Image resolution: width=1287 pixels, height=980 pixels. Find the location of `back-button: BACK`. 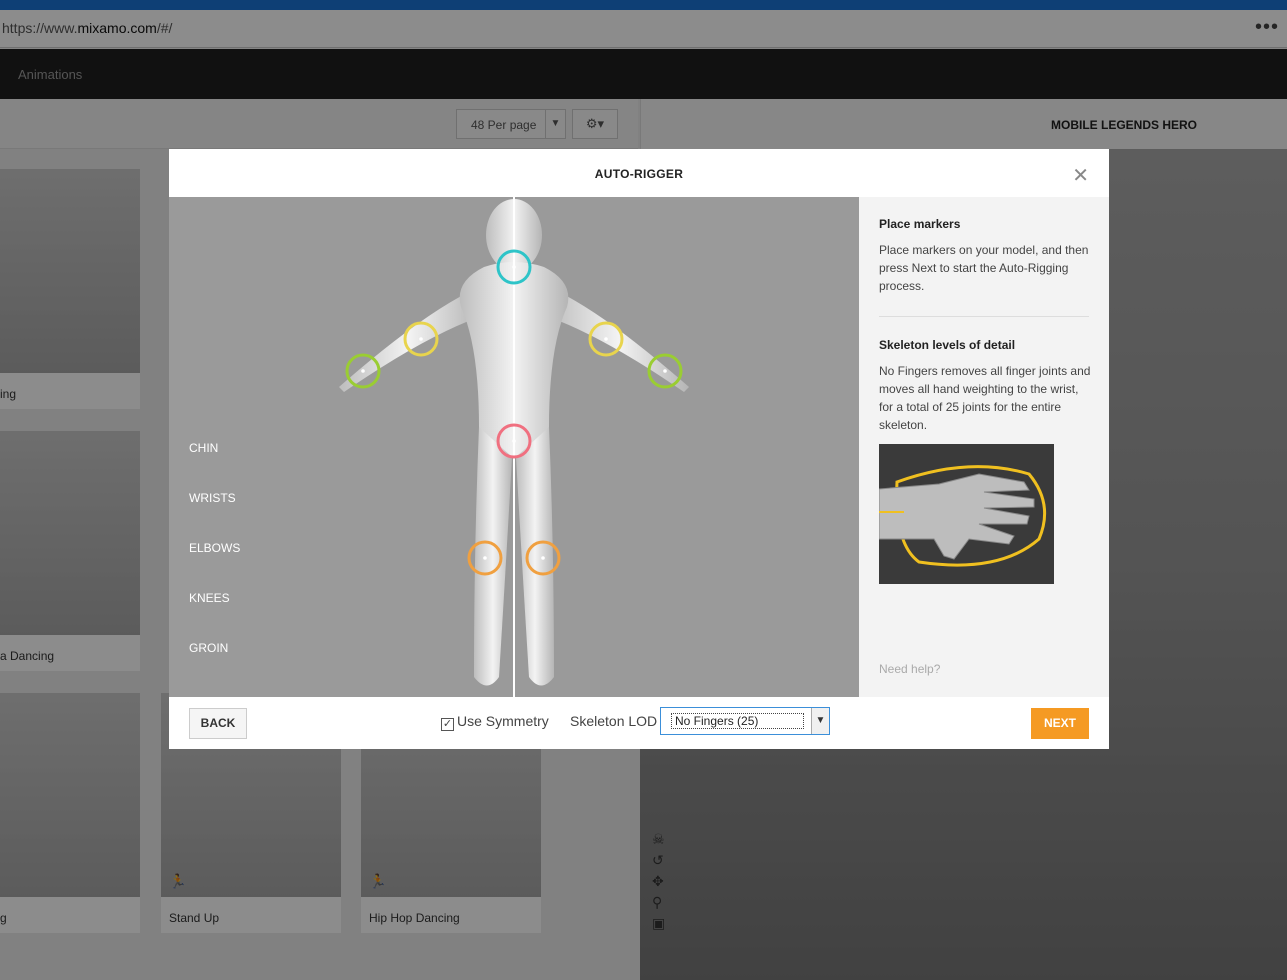

back-button: BACK is located at coordinates (218, 723).